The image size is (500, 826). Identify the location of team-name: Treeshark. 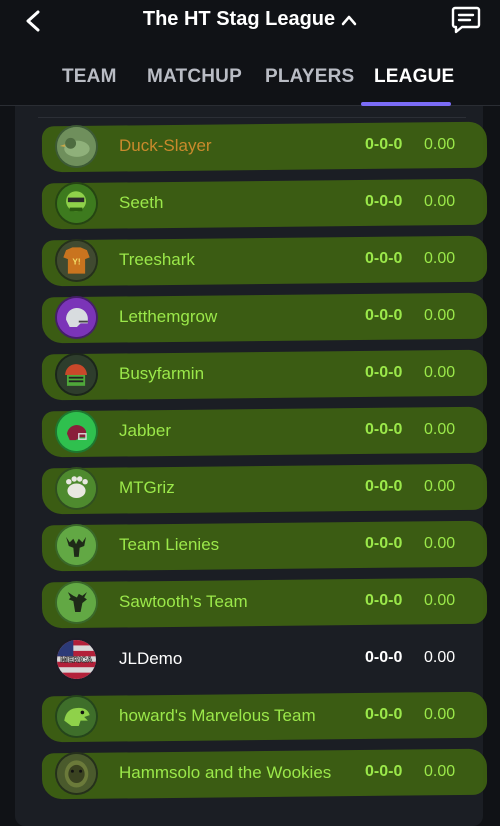
(157, 259).